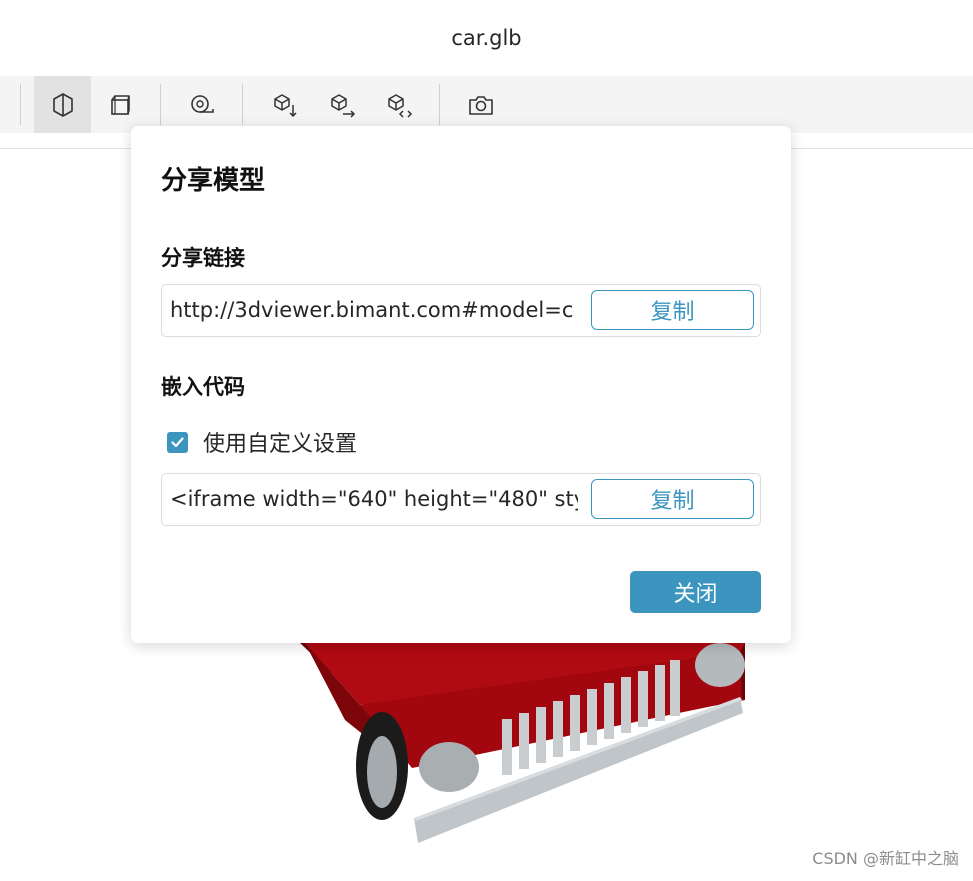 This screenshot has width=973, height=881. Describe the element at coordinates (374, 310) in the screenshot. I see `share-link-input: http://3dviewer.bimant.com#model=c` at that location.